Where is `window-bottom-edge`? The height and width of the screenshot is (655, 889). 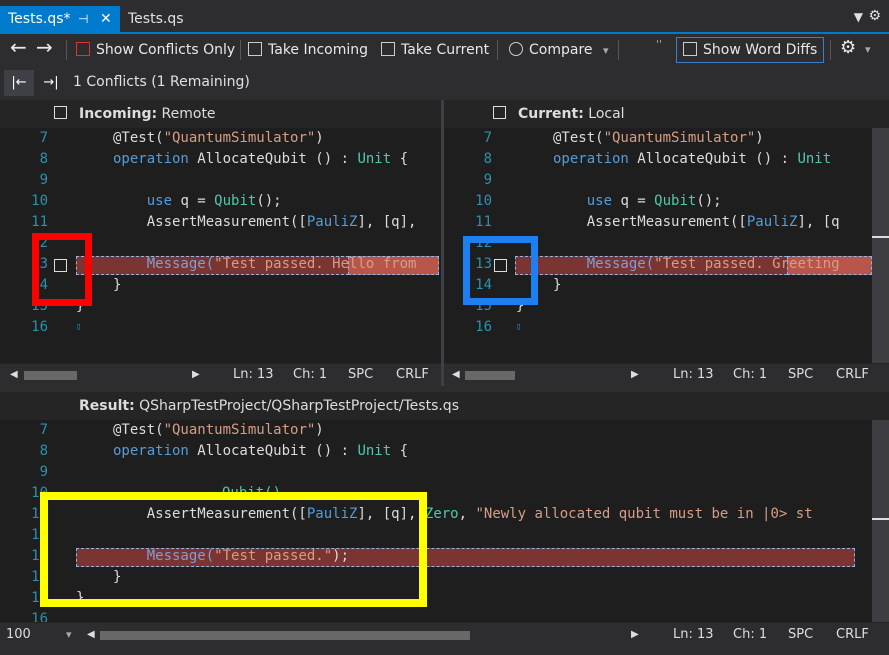 window-bottom-edge is located at coordinates (444, 651).